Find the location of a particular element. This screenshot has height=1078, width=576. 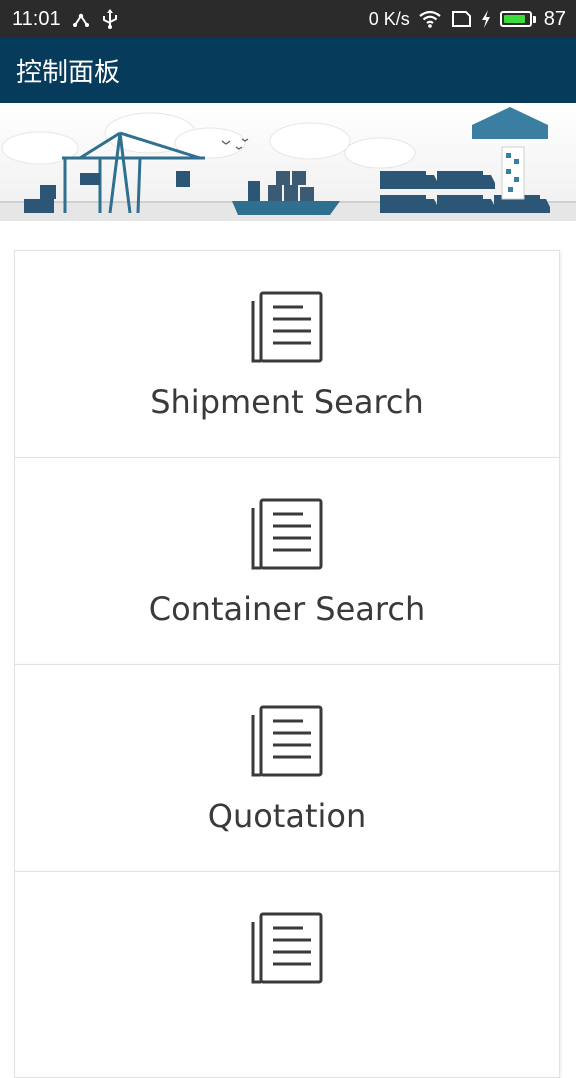

status-right: 0 K/s 87 is located at coordinates (467, 19).